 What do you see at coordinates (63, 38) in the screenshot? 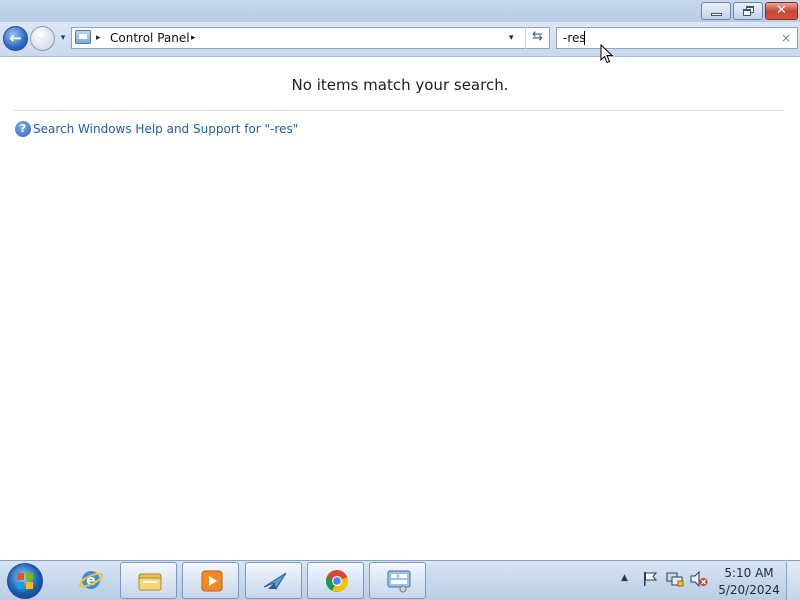
I see `recent-pages-dropdown-icon: ▾` at bounding box center [63, 38].